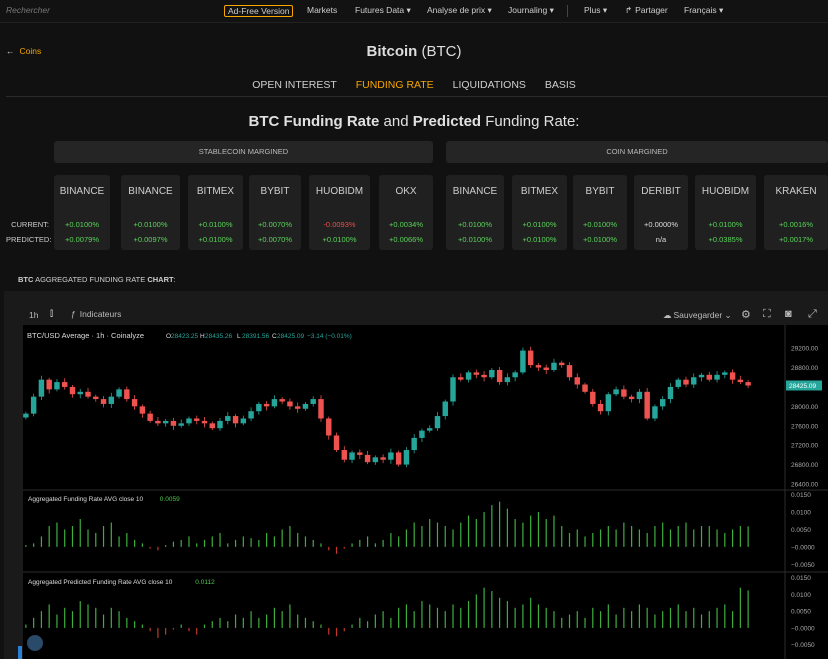 This screenshot has width=828, height=659. Describe the element at coordinates (803, 547) in the screenshot. I see `bar-tick-label: −0.0000` at that location.